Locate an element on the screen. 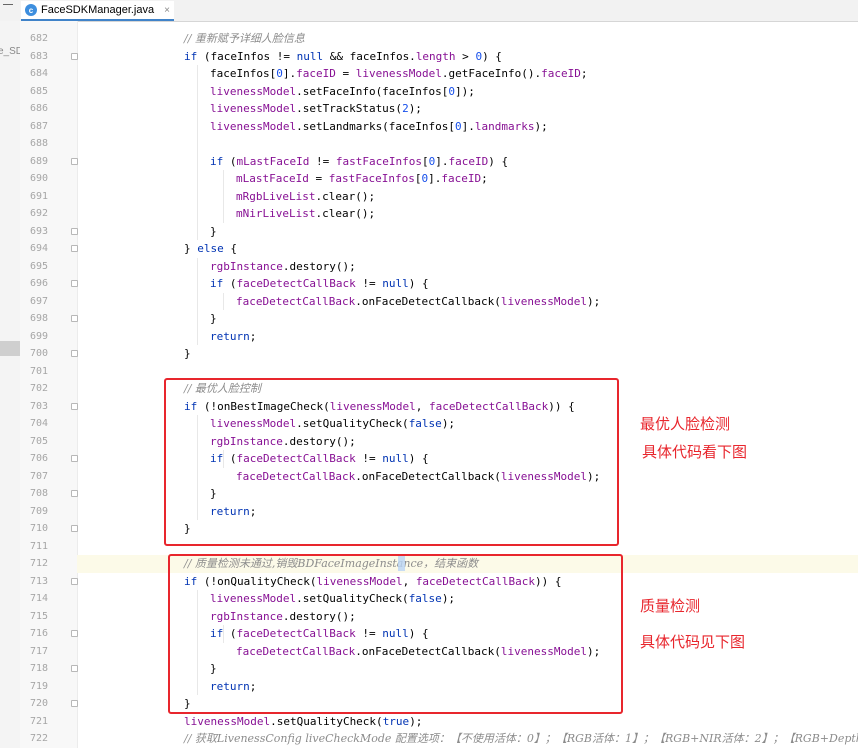 Image resolution: width=858 pixels, height=748 pixels. code-line: mNirLiveList.clear(); is located at coordinates (305, 214).